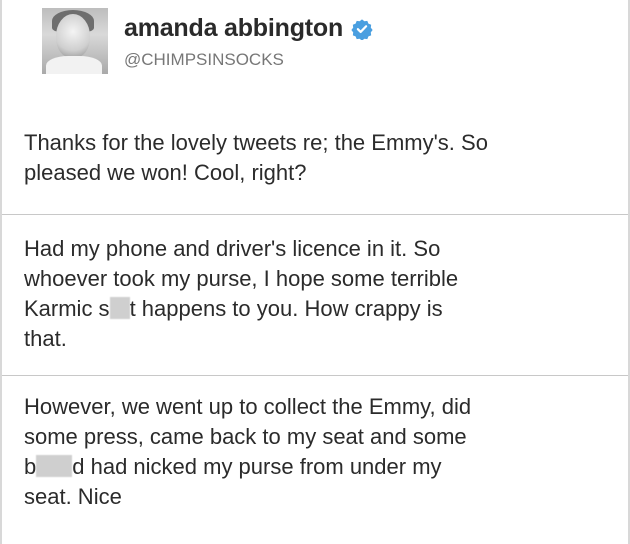 This screenshot has width=630, height=544. I want to click on avatar-shoulders, so click(74, 65).